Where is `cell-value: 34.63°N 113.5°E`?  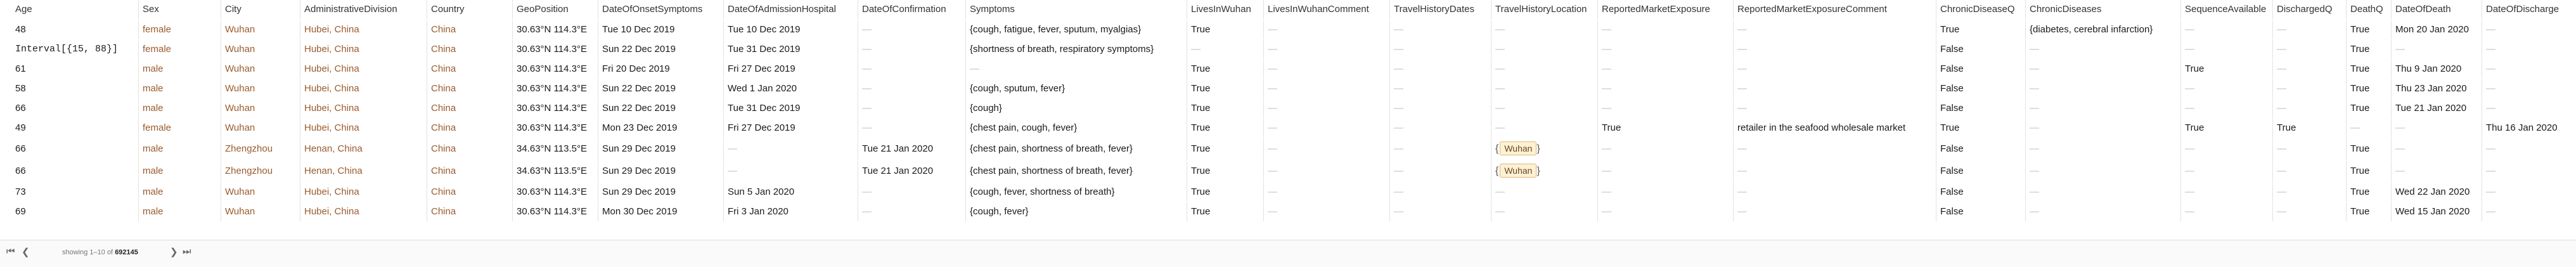
cell-value: 34.63°N 113.5°E is located at coordinates (552, 148).